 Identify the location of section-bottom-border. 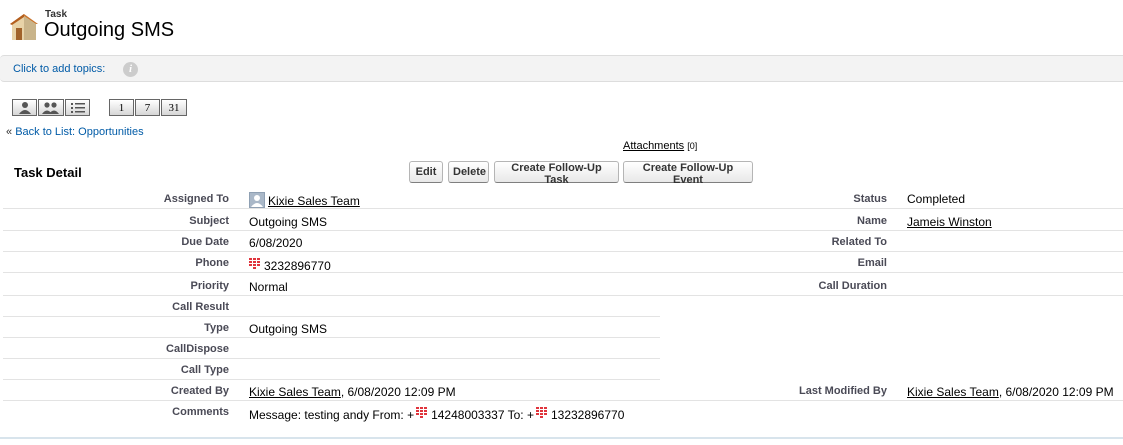
(561, 438).